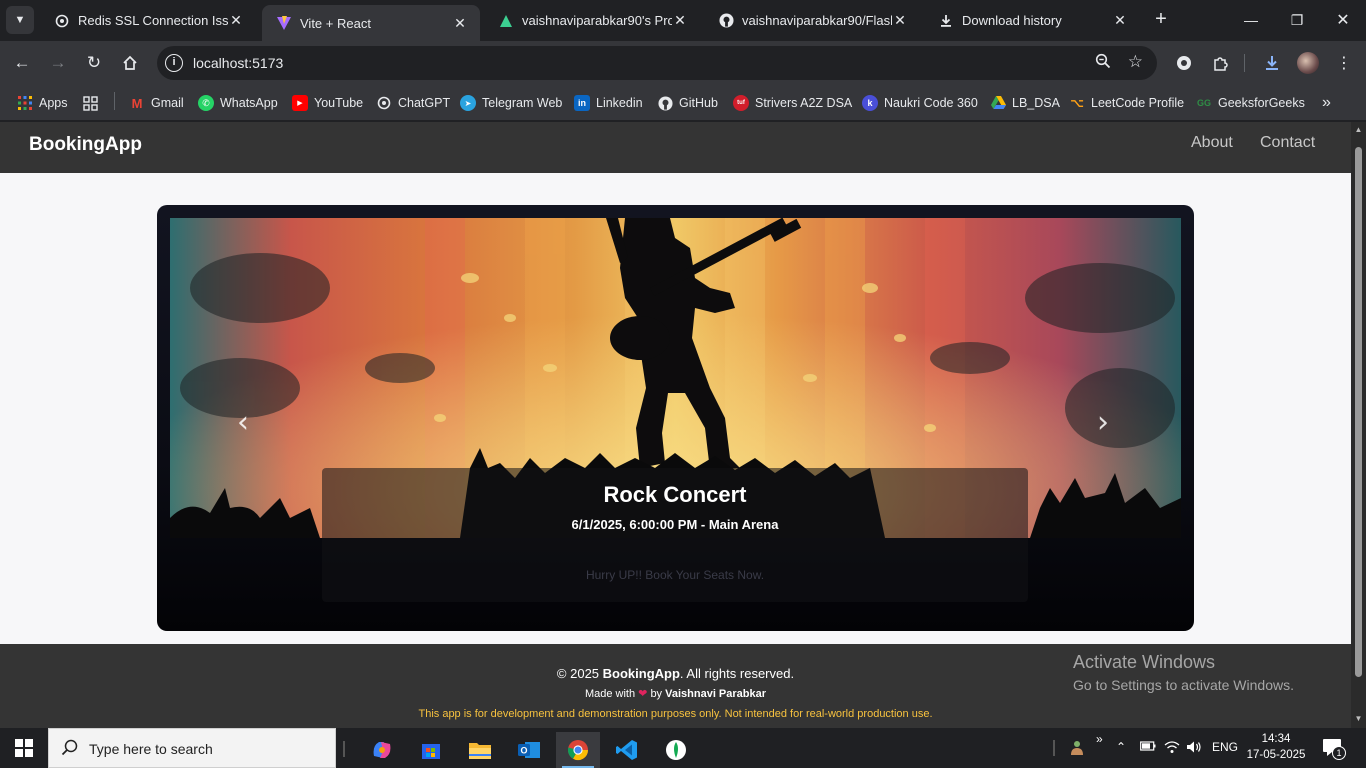 Image resolution: width=1366 pixels, height=768 pixels. Describe the element at coordinates (130, 63) in the screenshot. I see `home-button` at that location.